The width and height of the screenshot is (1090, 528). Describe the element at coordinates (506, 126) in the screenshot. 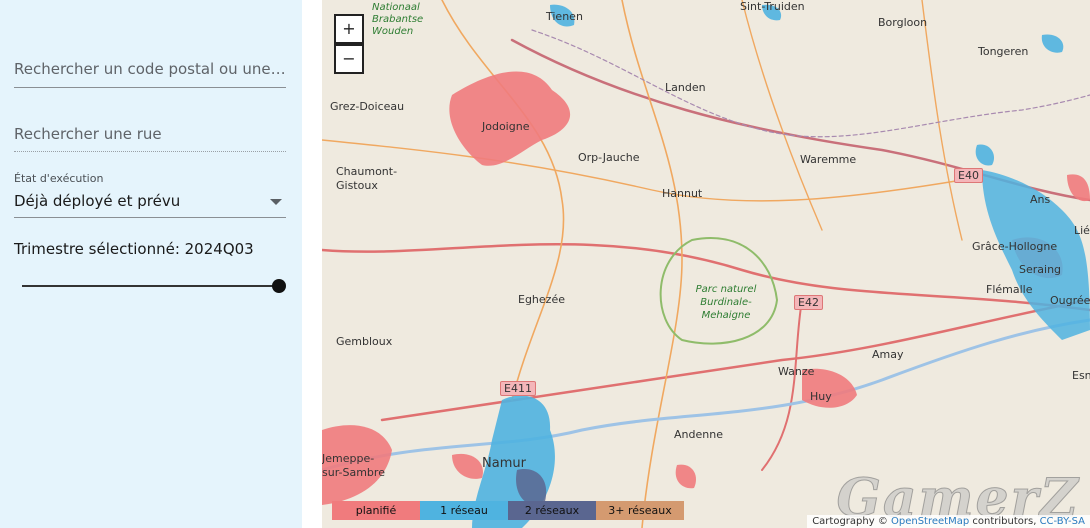

I see `place-label: Jodoigne` at that location.